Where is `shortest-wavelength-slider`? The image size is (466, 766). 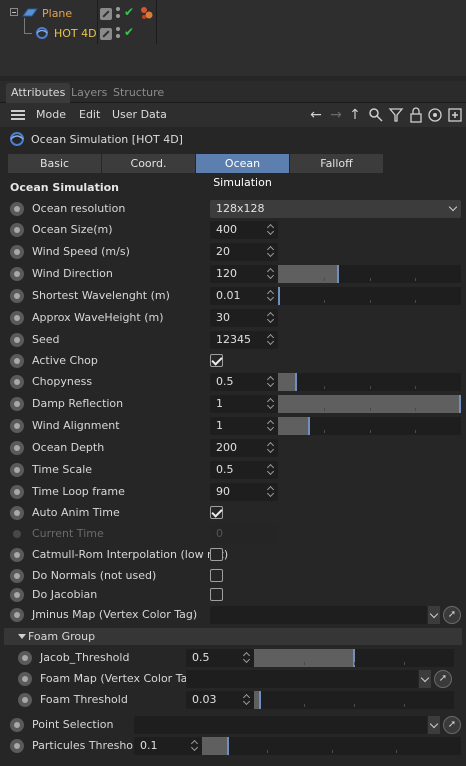
shortest-wavelength-slider is located at coordinates (369, 296).